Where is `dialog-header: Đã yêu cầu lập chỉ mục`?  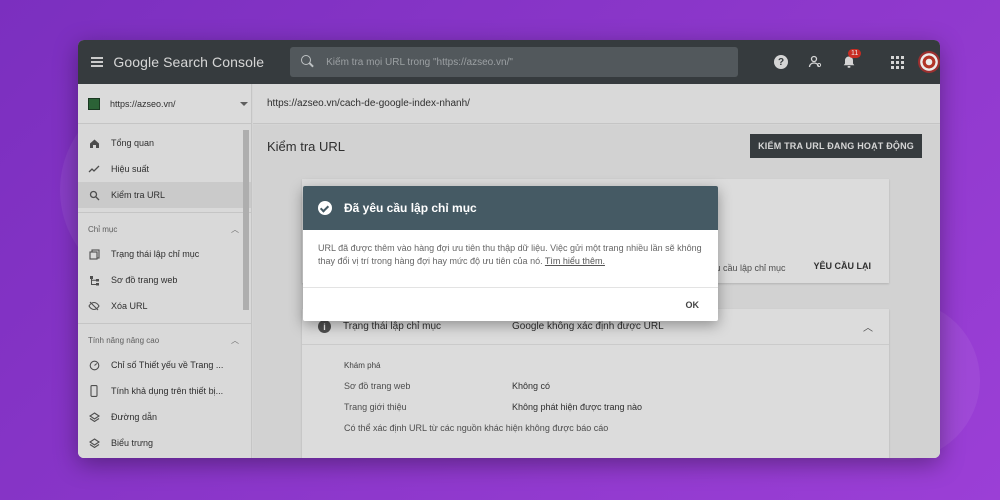
dialog-header: Đã yêu cầu lập chỉ mục is located at coordinates (510, 208).